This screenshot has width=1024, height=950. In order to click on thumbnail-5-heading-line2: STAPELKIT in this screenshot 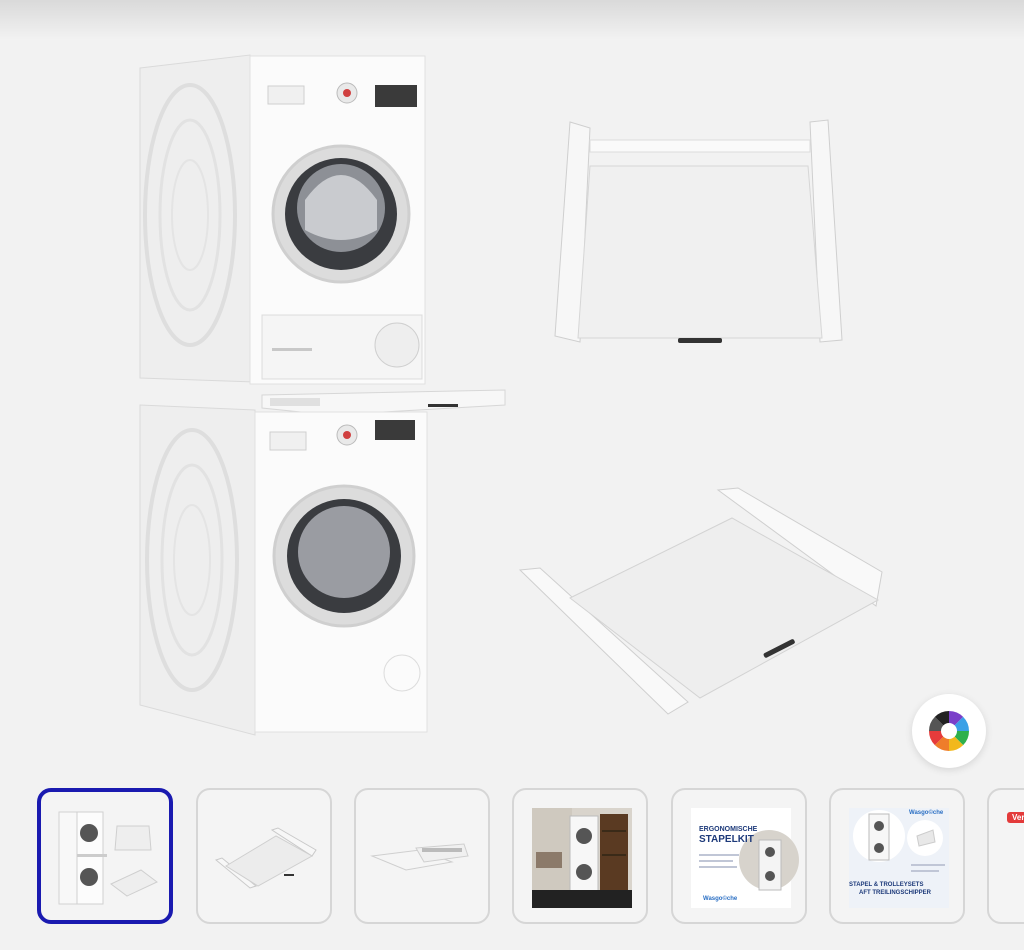, I will do `click(726, 839)`.